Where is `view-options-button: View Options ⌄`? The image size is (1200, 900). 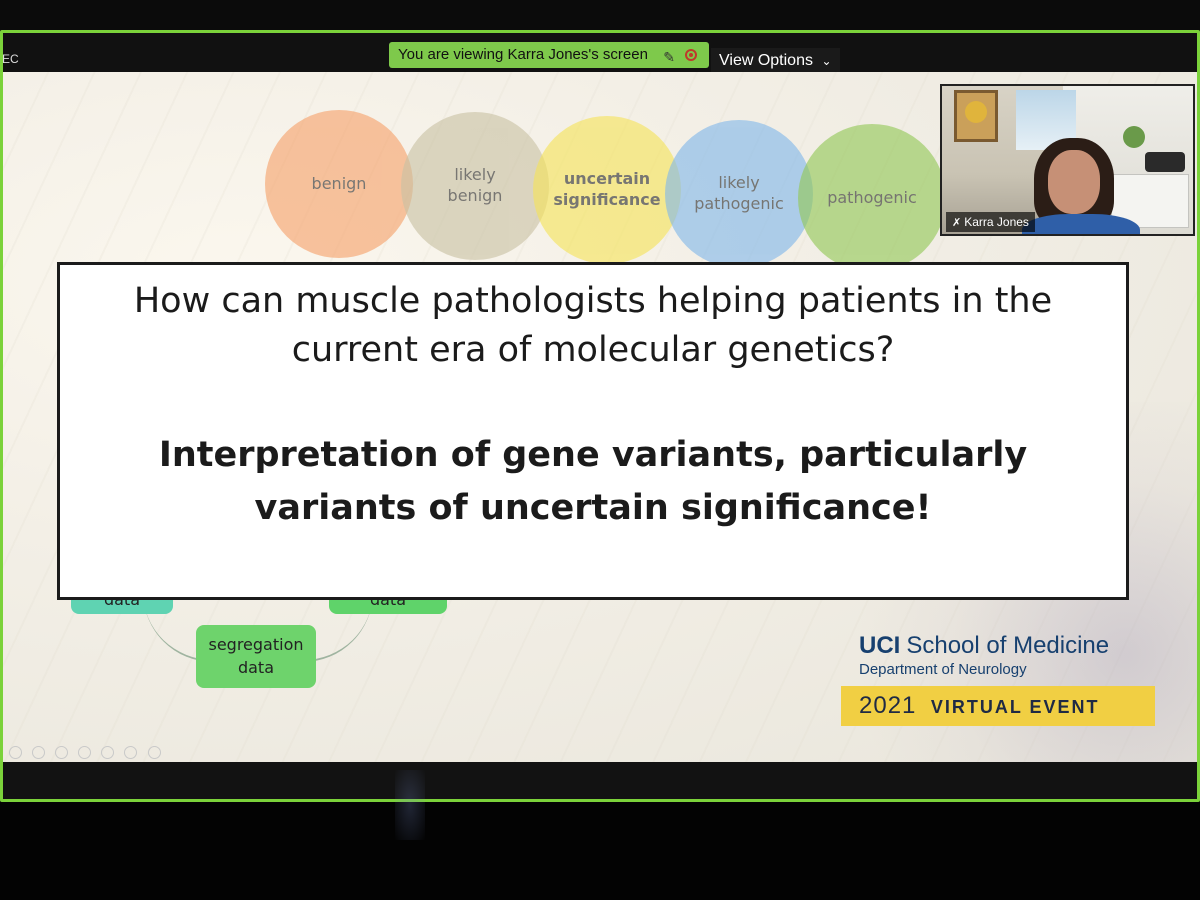 view-options-button: View Options ⌄ is located at coordinates (775, 61).